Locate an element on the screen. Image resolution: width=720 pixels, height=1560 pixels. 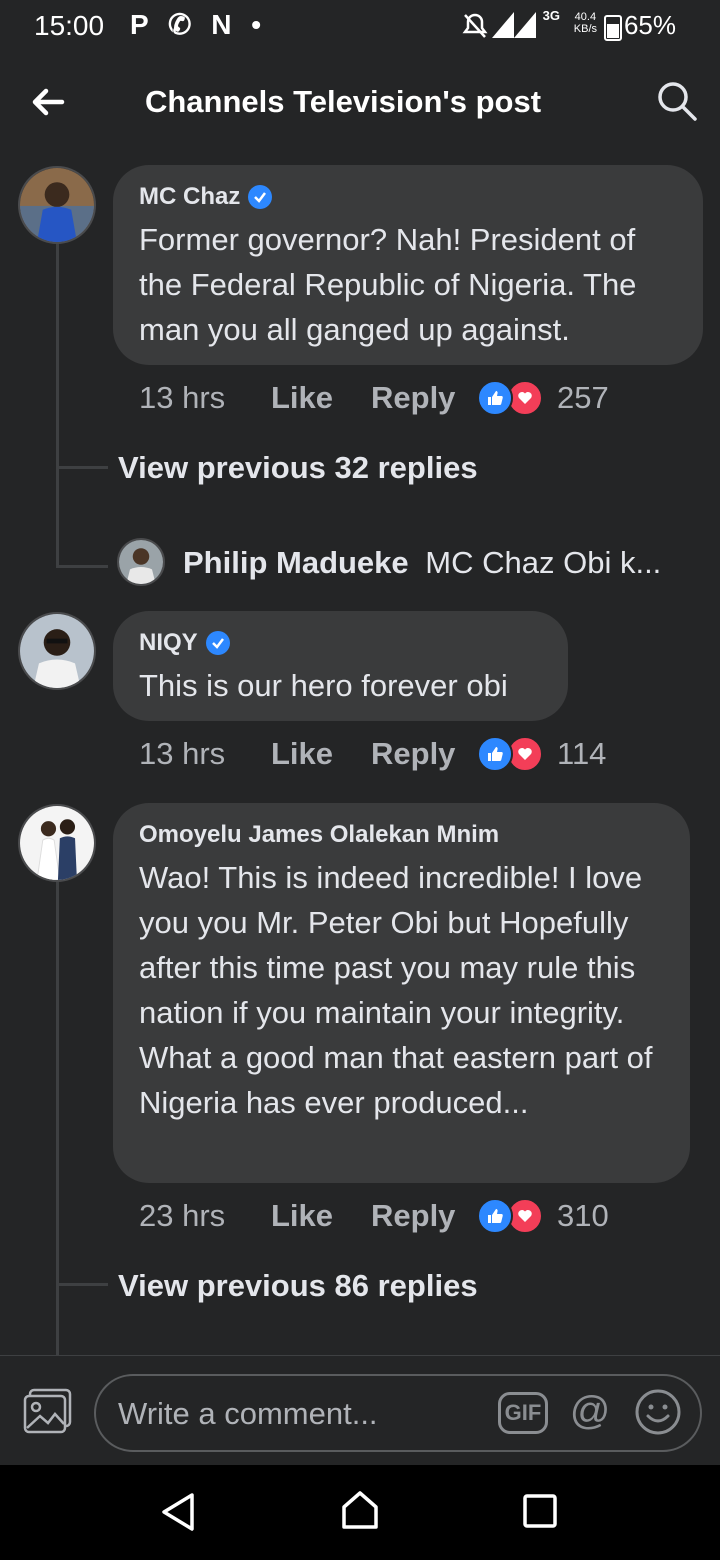
comment-actions: 13 hrs Like Reply 114 is located at coordinates (372, 754).